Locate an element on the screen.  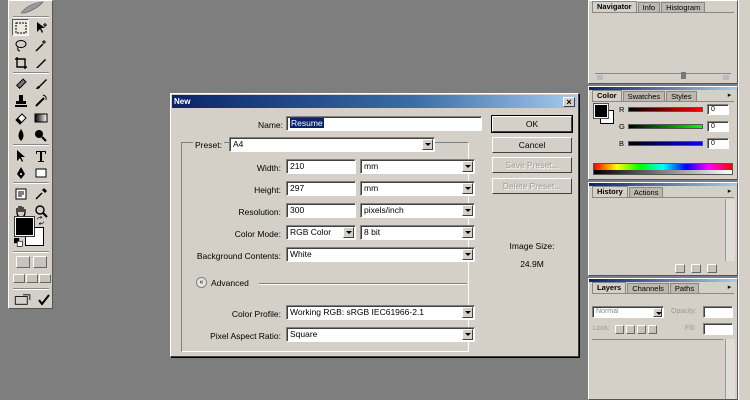
clone-stamp-tool-icon is located at coordinates (20, 100).